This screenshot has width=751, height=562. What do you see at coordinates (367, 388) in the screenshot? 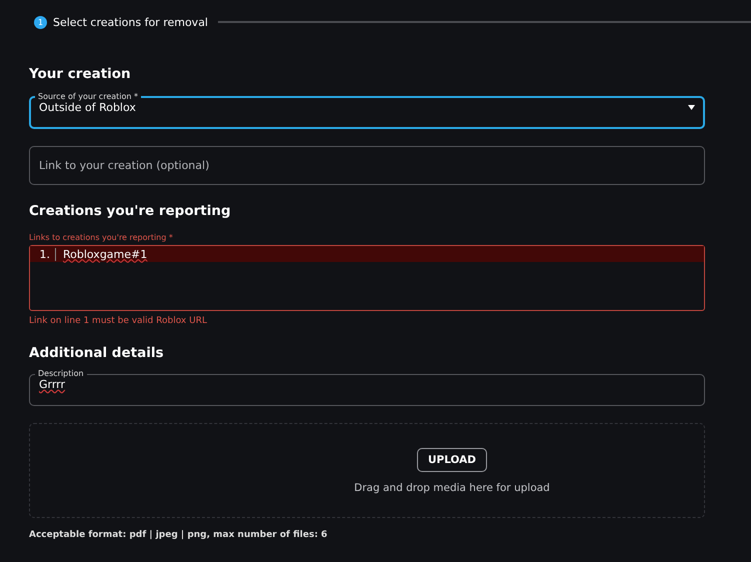
I see `description-field: Description Grrrr` at bounding box center [367, 388].